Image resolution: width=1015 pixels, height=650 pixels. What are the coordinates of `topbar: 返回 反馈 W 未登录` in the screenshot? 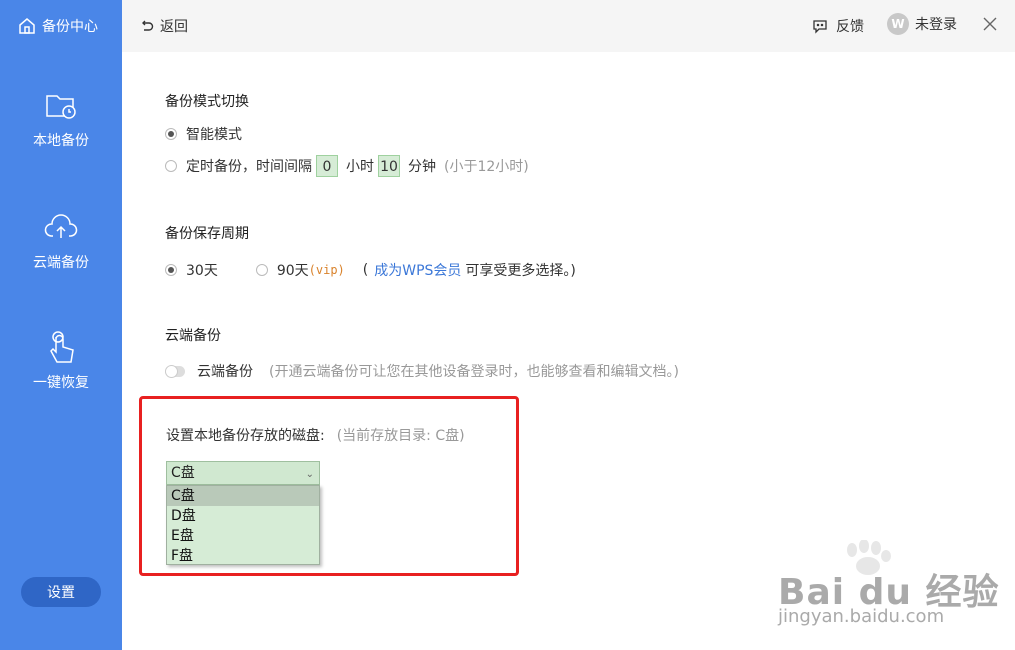 It's located at (568, 26).